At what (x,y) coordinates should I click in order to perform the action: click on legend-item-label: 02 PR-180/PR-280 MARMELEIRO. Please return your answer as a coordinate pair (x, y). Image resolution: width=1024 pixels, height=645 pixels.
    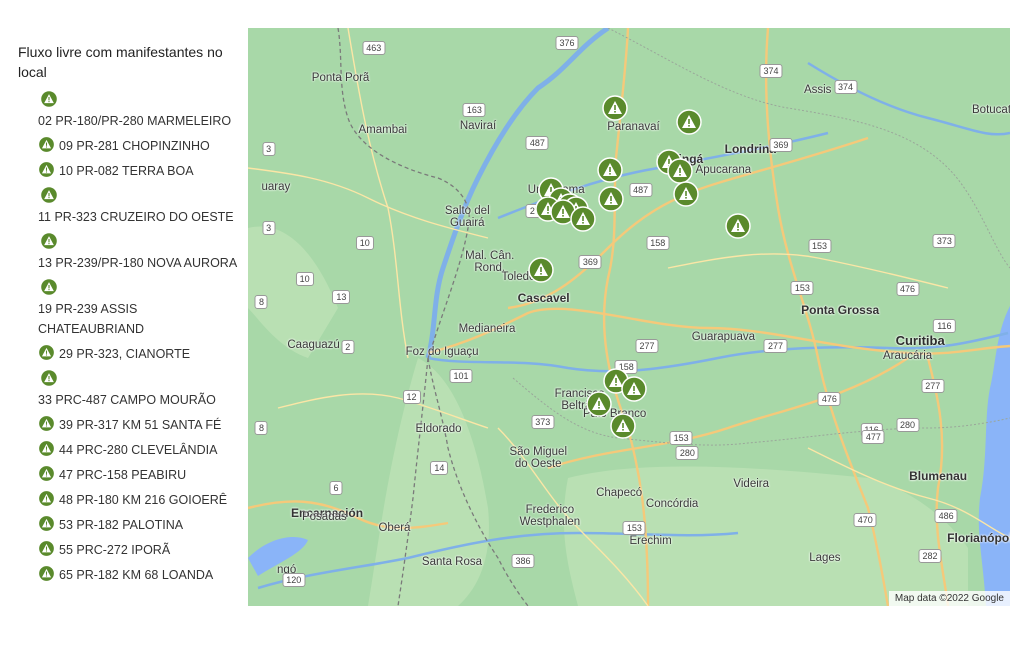
    Looking at the image, I should click on (135, 121).